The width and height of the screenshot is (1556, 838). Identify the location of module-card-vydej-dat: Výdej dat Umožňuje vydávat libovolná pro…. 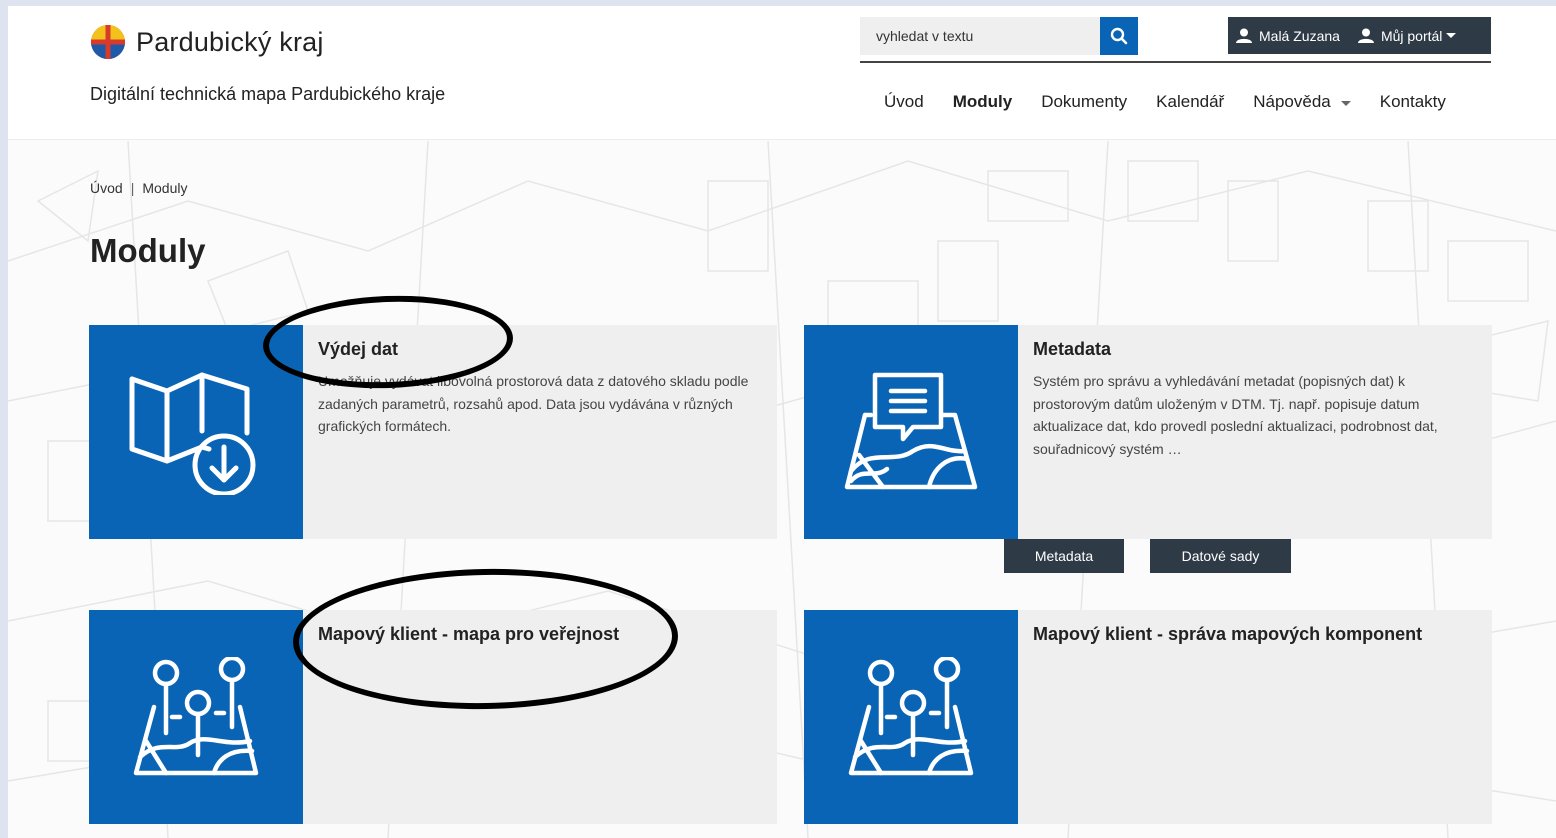
(433, 432).